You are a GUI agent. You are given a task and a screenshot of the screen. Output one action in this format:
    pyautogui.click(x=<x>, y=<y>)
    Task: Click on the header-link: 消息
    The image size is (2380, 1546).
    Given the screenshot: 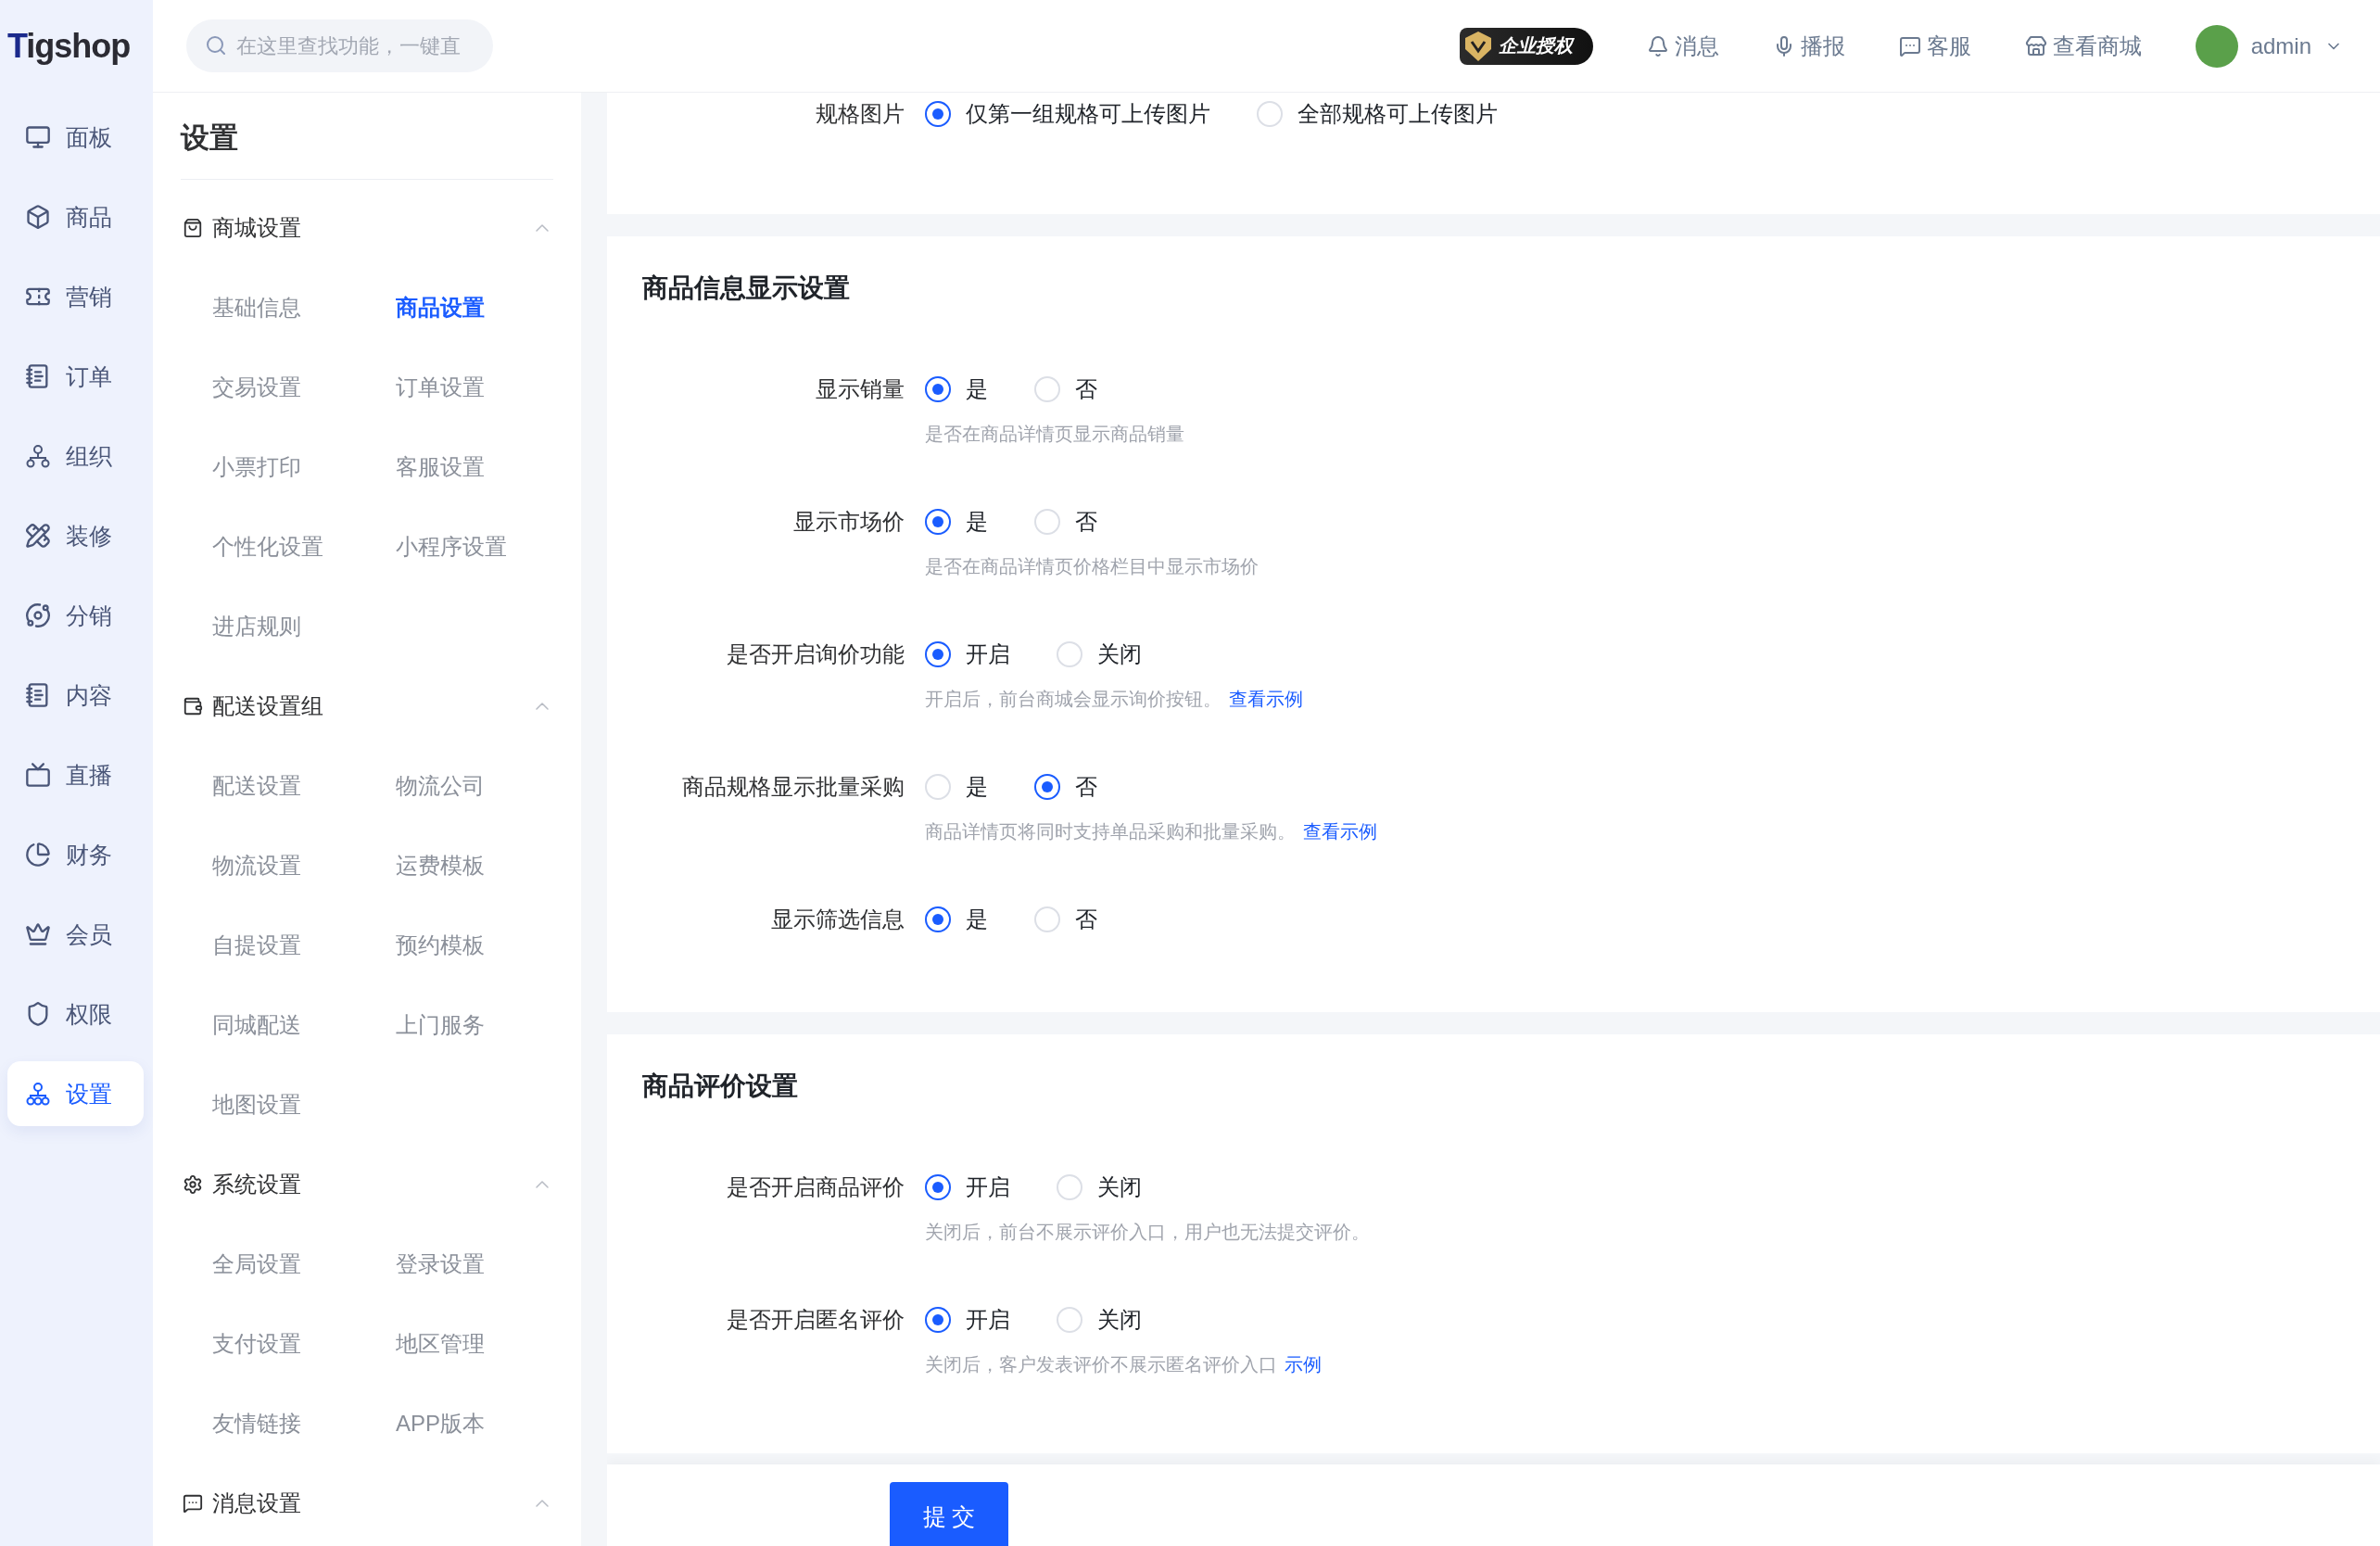 What is the action you would take?
    pyautogui.click(x=1682, y=46)
    